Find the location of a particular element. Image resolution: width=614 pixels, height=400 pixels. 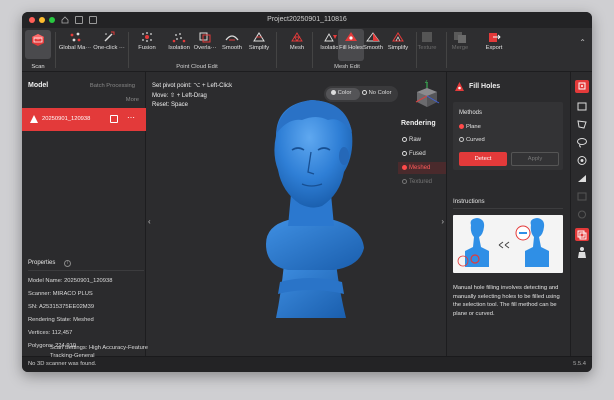

invert-icon is located at coordinates (582, 178).